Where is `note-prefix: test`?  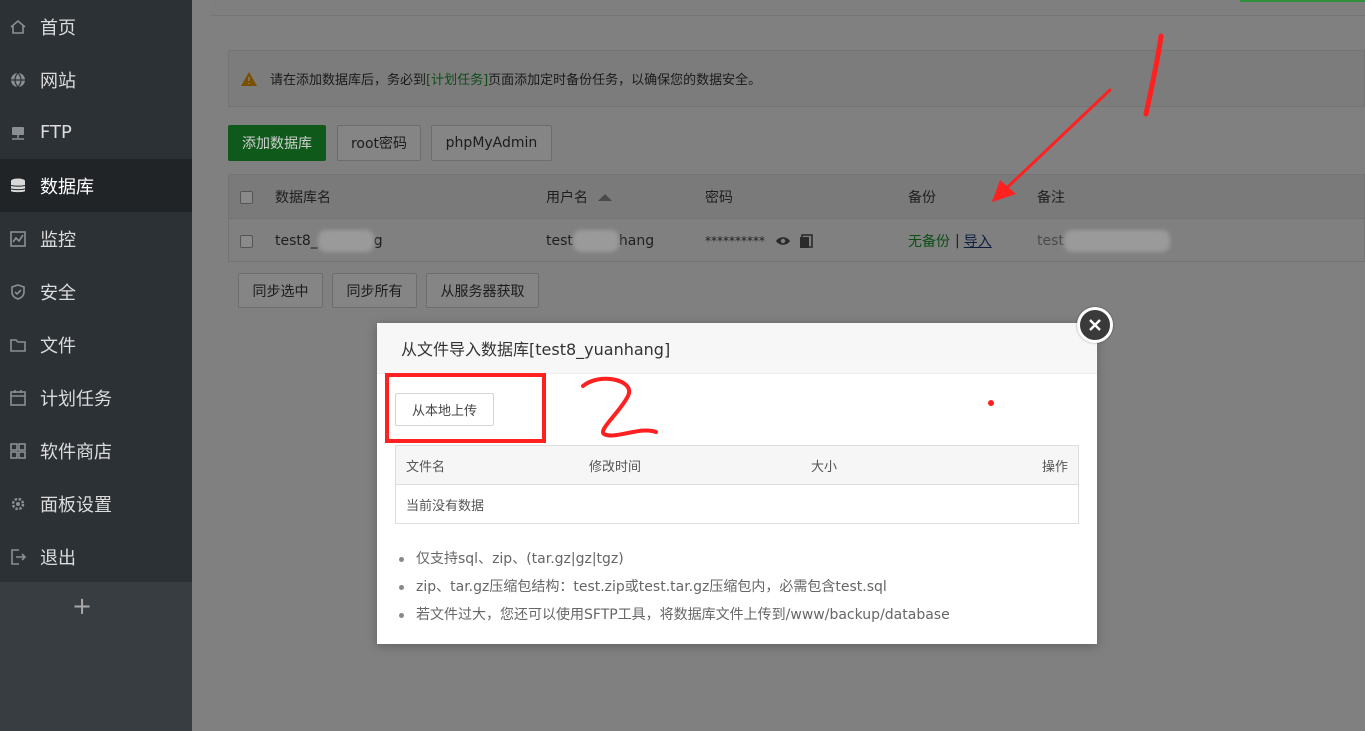 note-prefix: test is located at coordinates (1050, 241).